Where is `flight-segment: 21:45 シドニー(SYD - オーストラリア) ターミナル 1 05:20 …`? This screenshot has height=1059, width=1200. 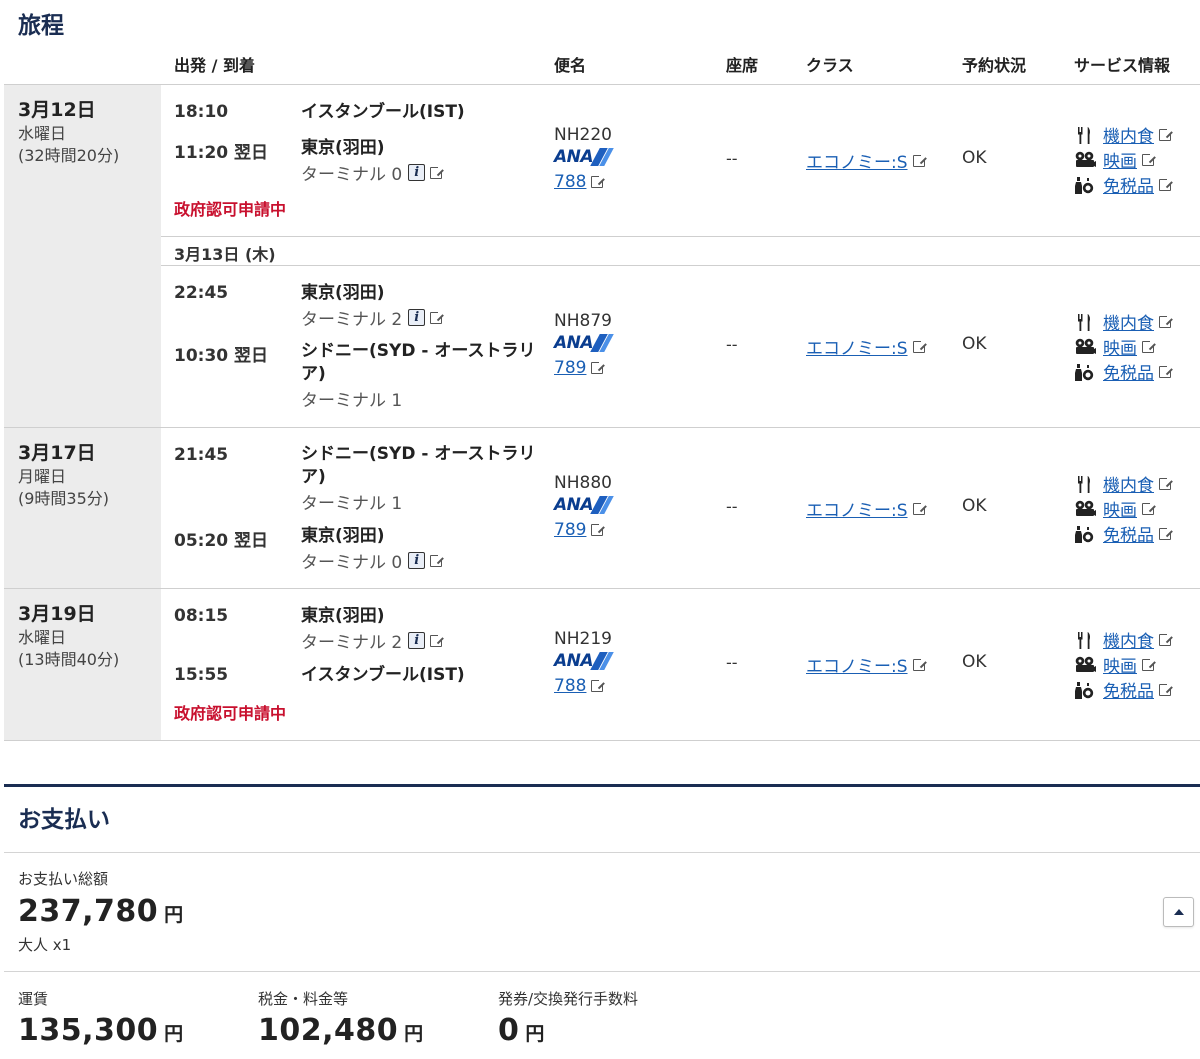 flight-segment: 21:45 シドニー(SYD - オーストラリア) ターミナル 1 05:20 … is located at coordinates (680, 508).